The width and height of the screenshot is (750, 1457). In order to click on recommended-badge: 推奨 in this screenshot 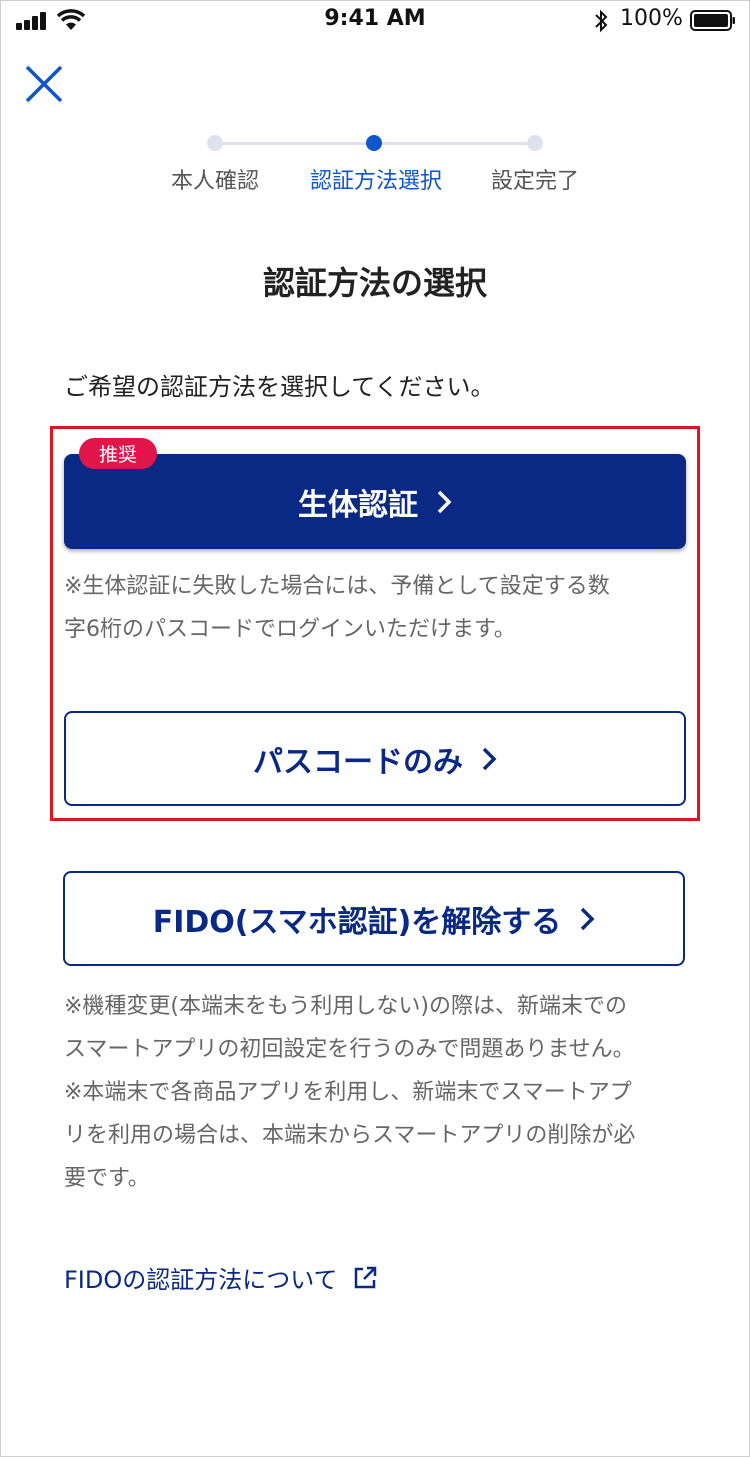, I will do `click(118, 453)`.